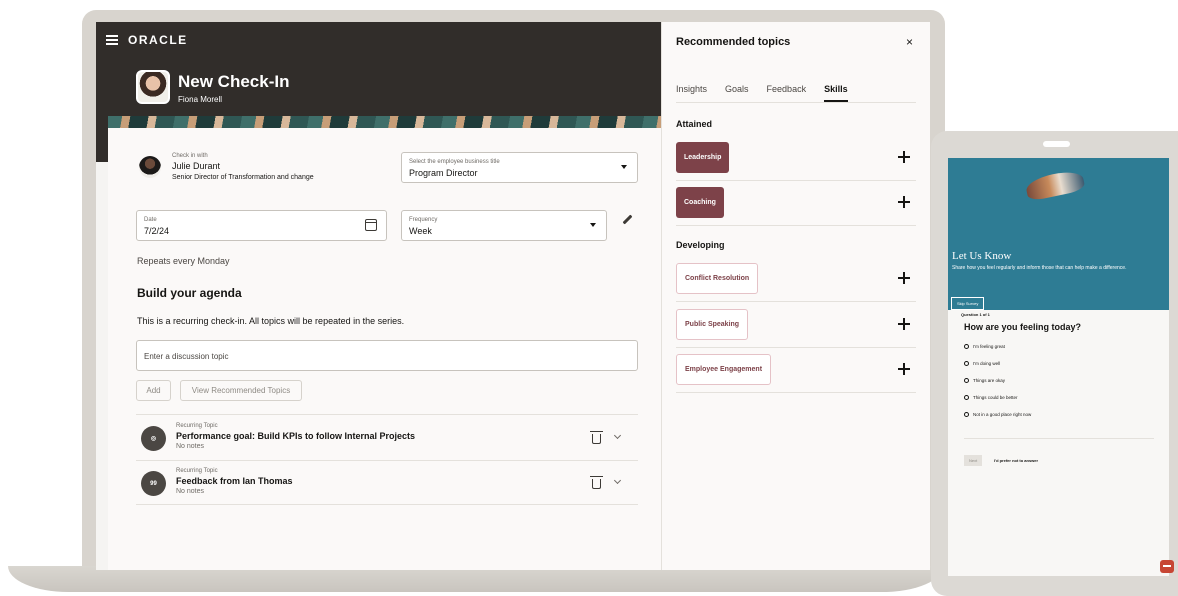 The height and width of the screenshot is (596, 1178). What do you see at coordinates (975, 314) in the screenshot?
I see `question-count: Question 1 of 1` at bounding box center [975, 314].